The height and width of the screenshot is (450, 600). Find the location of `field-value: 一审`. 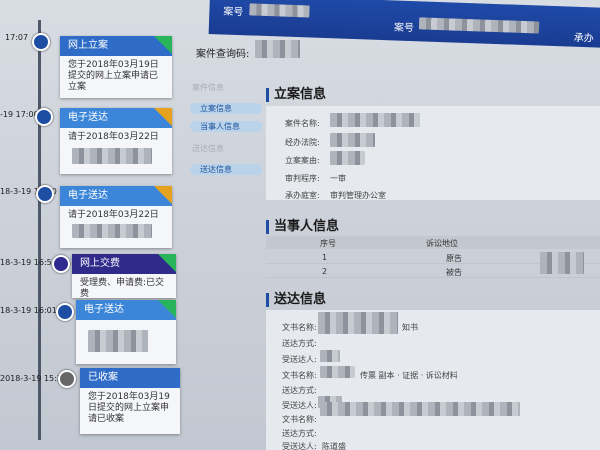

field-value: 一审 is located at coordinates (338, 178).